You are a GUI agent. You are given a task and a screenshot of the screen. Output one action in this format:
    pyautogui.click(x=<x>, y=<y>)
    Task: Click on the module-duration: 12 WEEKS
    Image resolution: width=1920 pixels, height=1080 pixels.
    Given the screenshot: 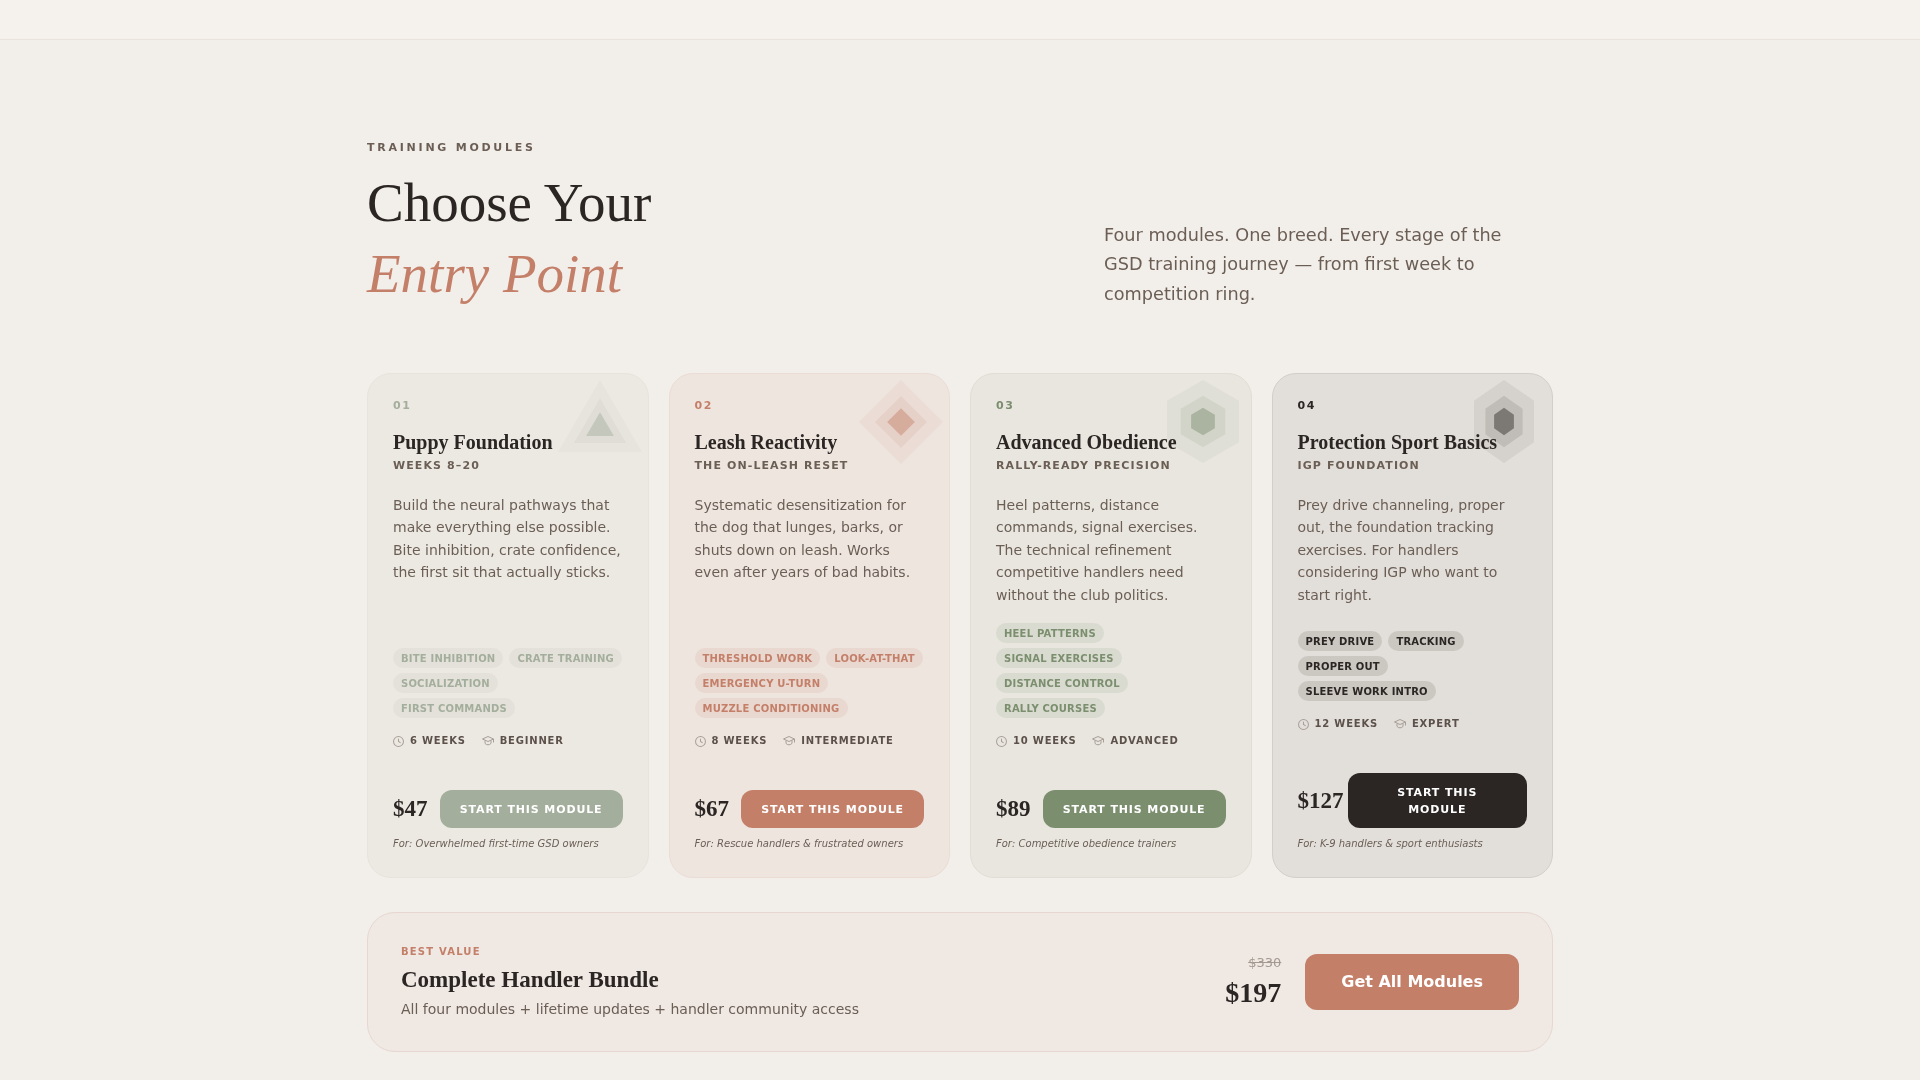 What is the action you would take?
    pyautogui.click(x=1346, y=724)
    